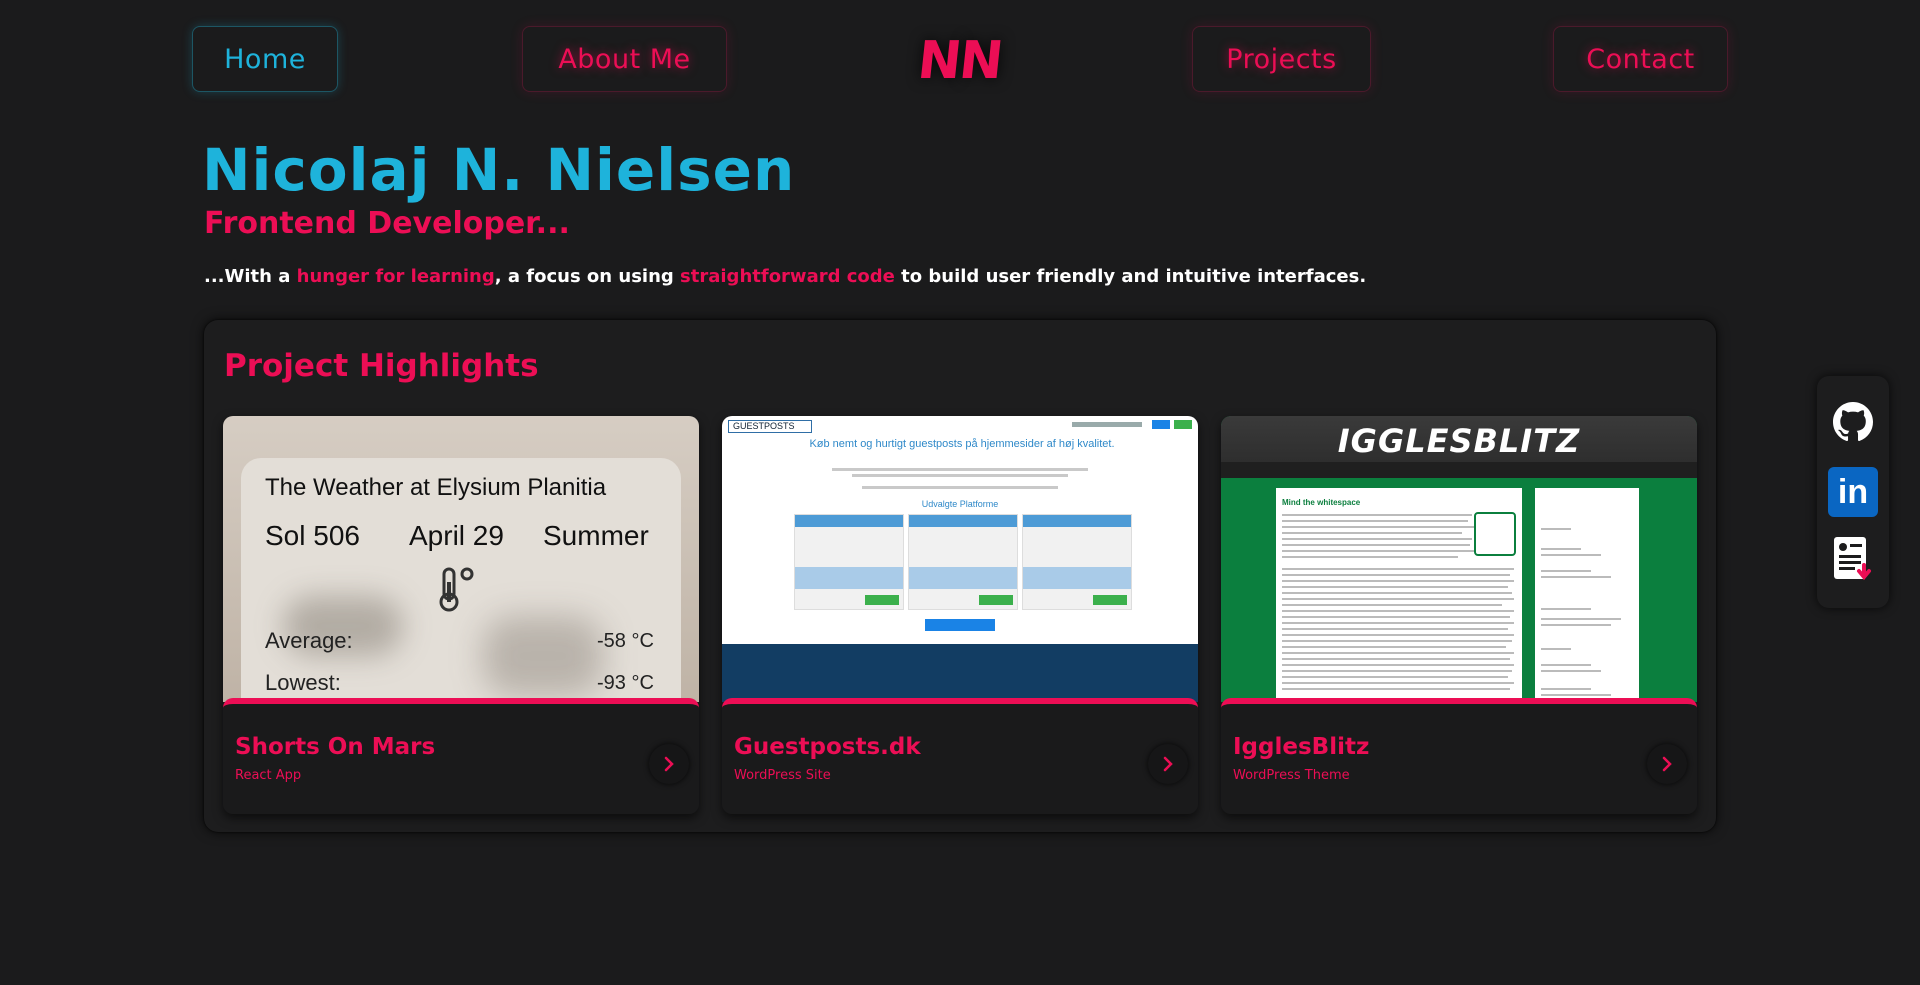 The image size is (1920, 985). Describe the element at coordinates (265, 59) in the screenshot. I see `nav-home-button: Home` at that location.